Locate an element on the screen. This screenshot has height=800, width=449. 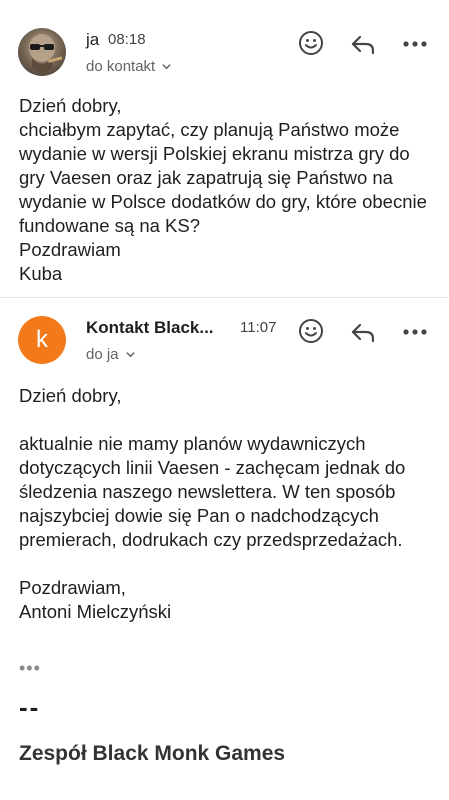
sender-name: ja is located at coordinates (93, 39).